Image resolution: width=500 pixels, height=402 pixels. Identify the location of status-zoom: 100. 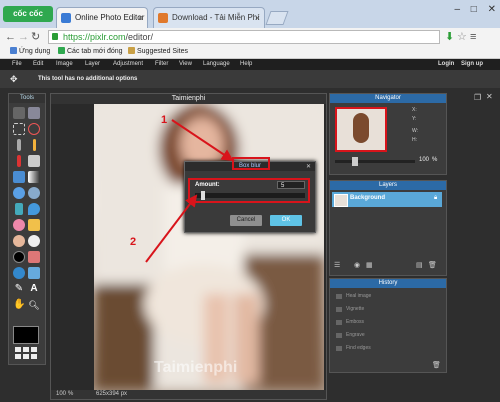
(61, 394).